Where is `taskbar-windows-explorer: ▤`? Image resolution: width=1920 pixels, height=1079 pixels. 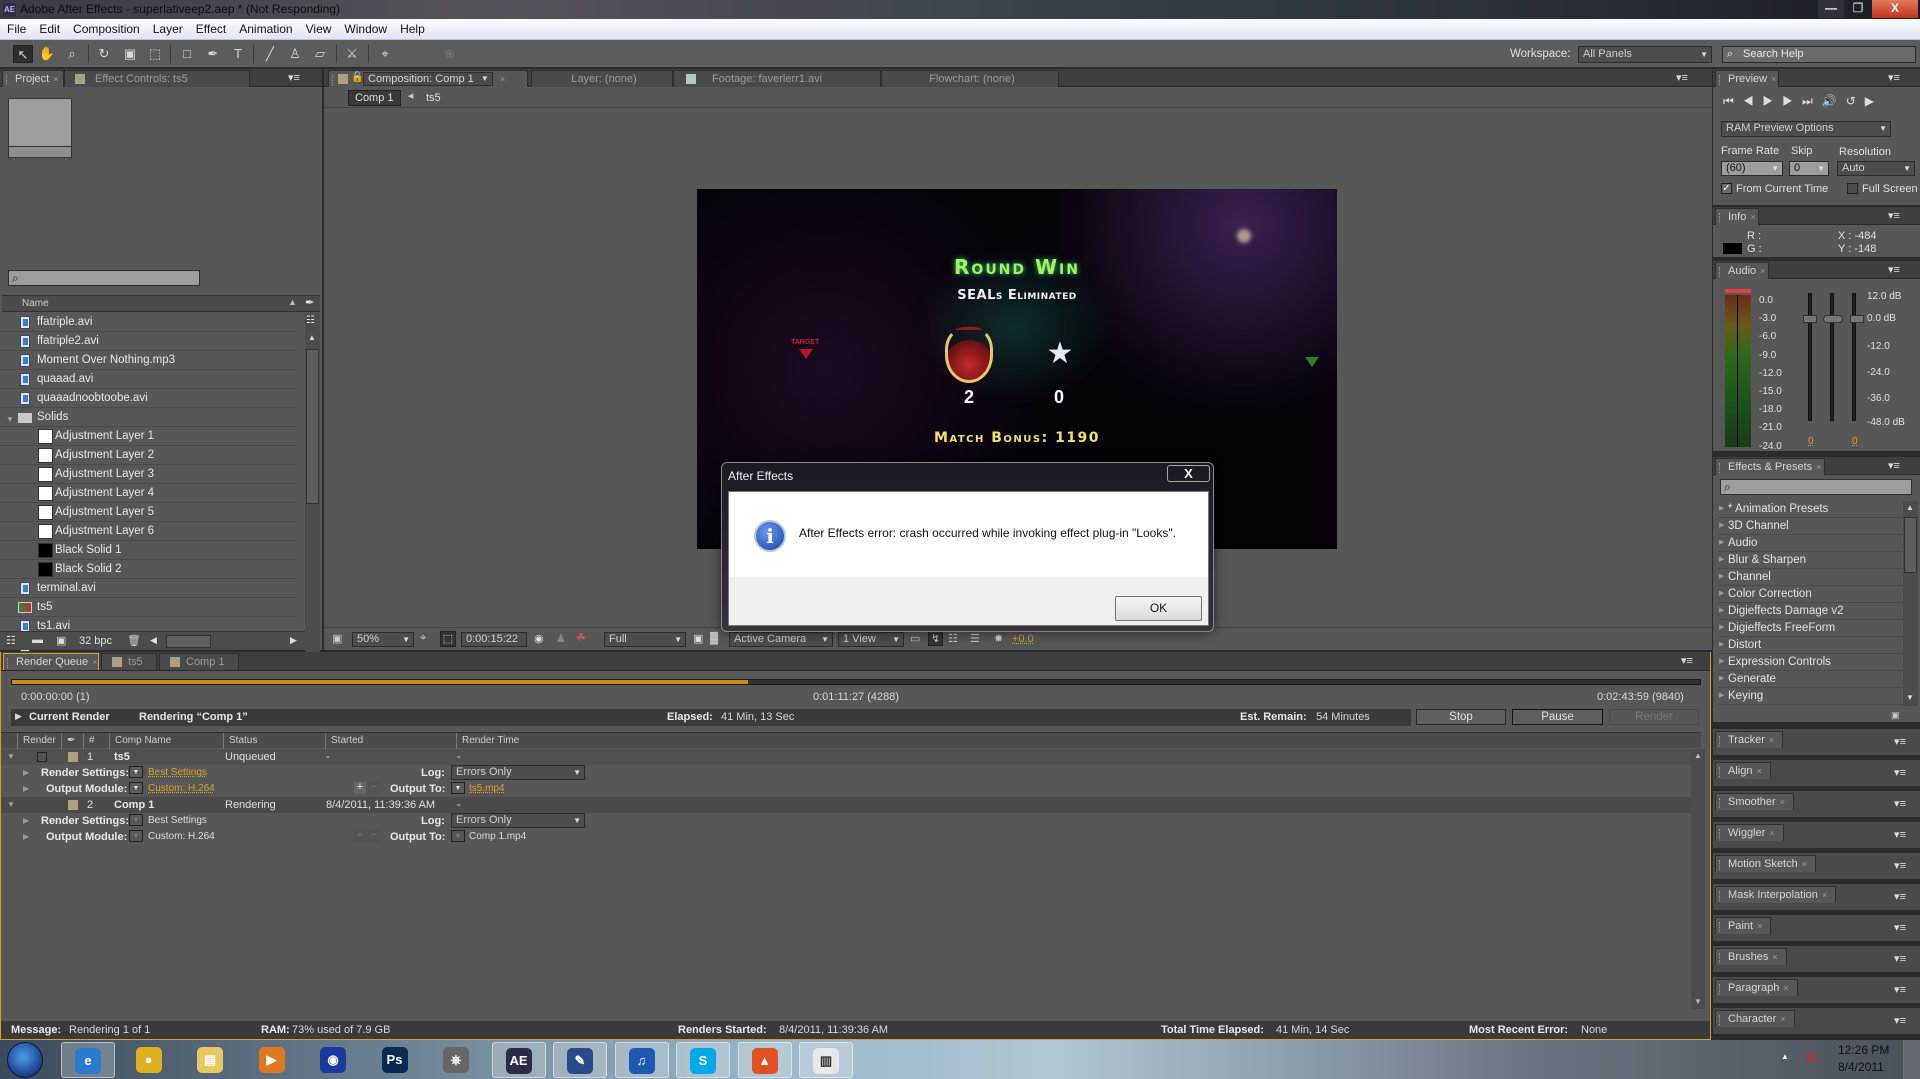
taskbar-windows-explorer: ▤ is located at coordinates (211, 1060).